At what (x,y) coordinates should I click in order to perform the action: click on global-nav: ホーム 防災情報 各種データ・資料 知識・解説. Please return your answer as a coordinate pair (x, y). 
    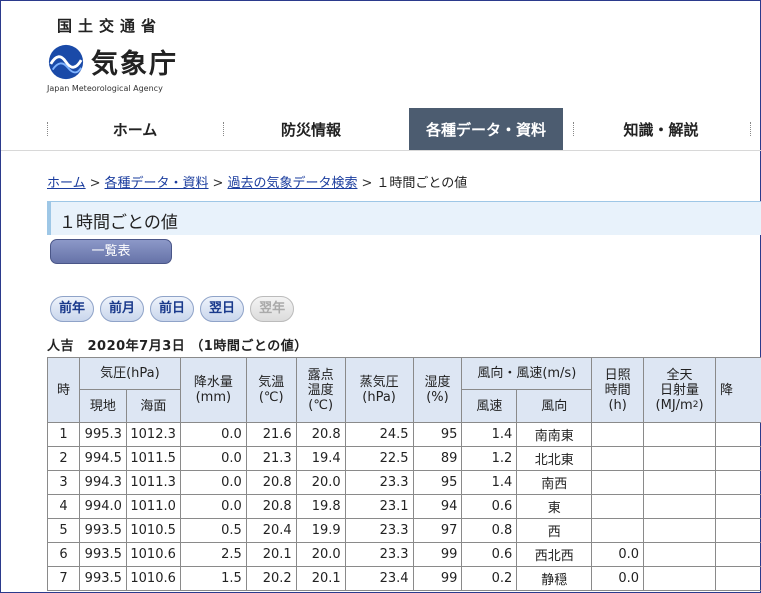
    Looking at the image, I should click on (398, 129).